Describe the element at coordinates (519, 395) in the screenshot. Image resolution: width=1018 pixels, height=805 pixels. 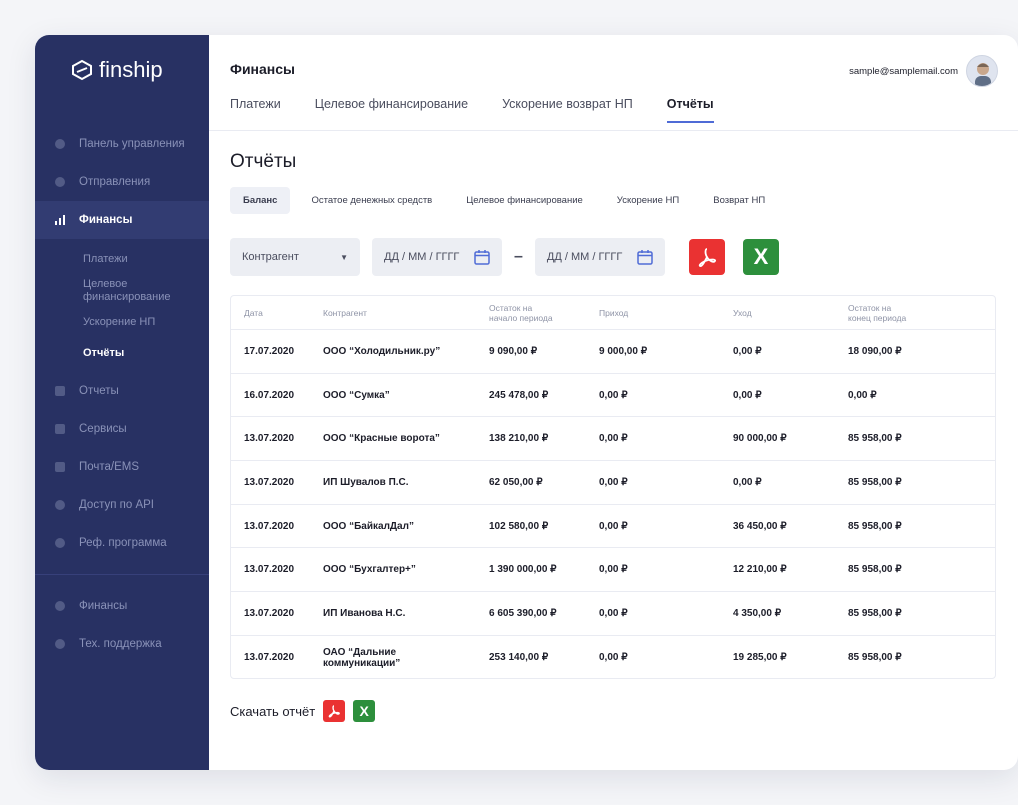
I see `cell-opening-balance: 245 478,00 ₽` at that location.